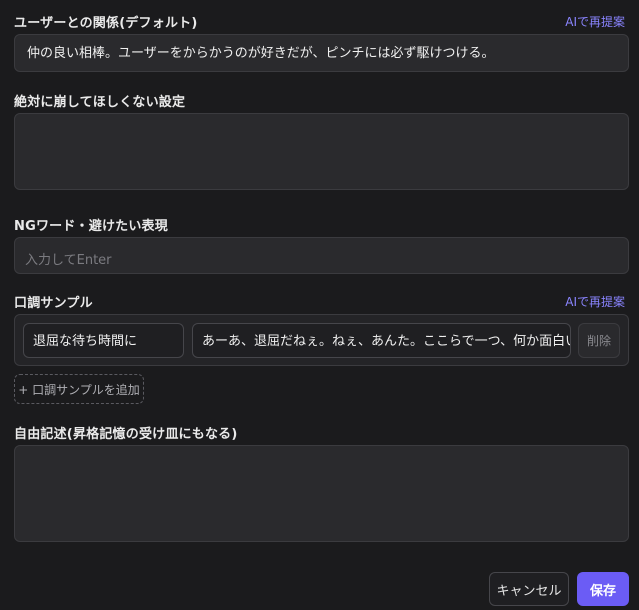 The image size is (639, 610). What do you see at coordinates (321, 151) in the screenshot?
I see `never-break-textarea` at bounding box center [321, 151].